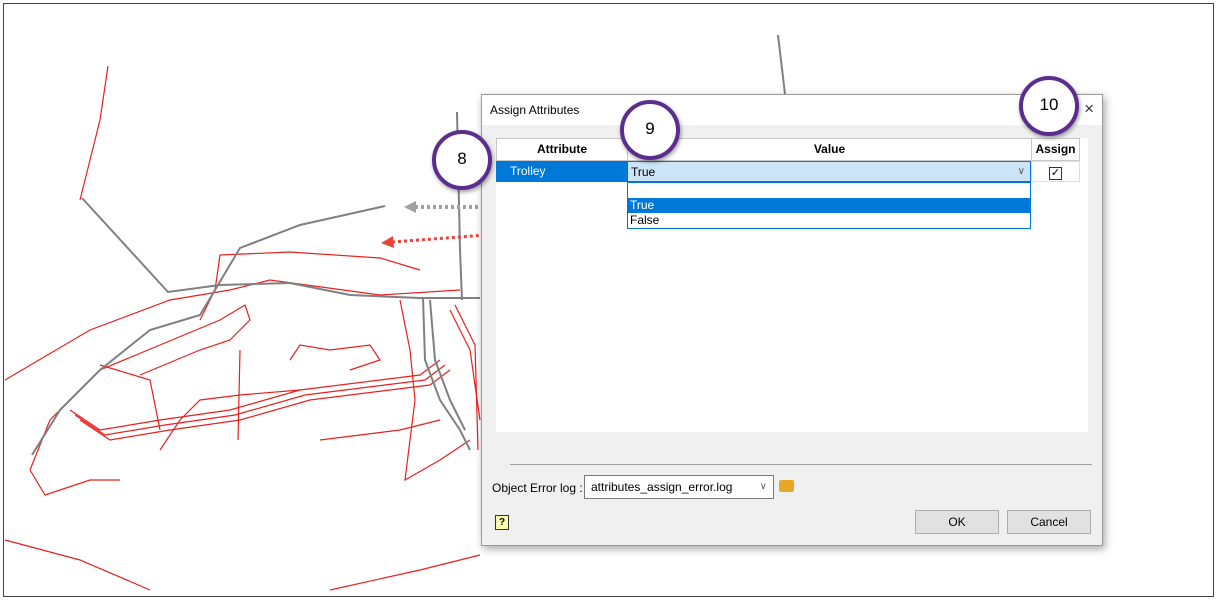 This screenshot has height=602, width=1218. What do you see at coordinates (829, 171) in the screenshot?
I see `value-combobox: True ∨` at bounding box center [829, 171].